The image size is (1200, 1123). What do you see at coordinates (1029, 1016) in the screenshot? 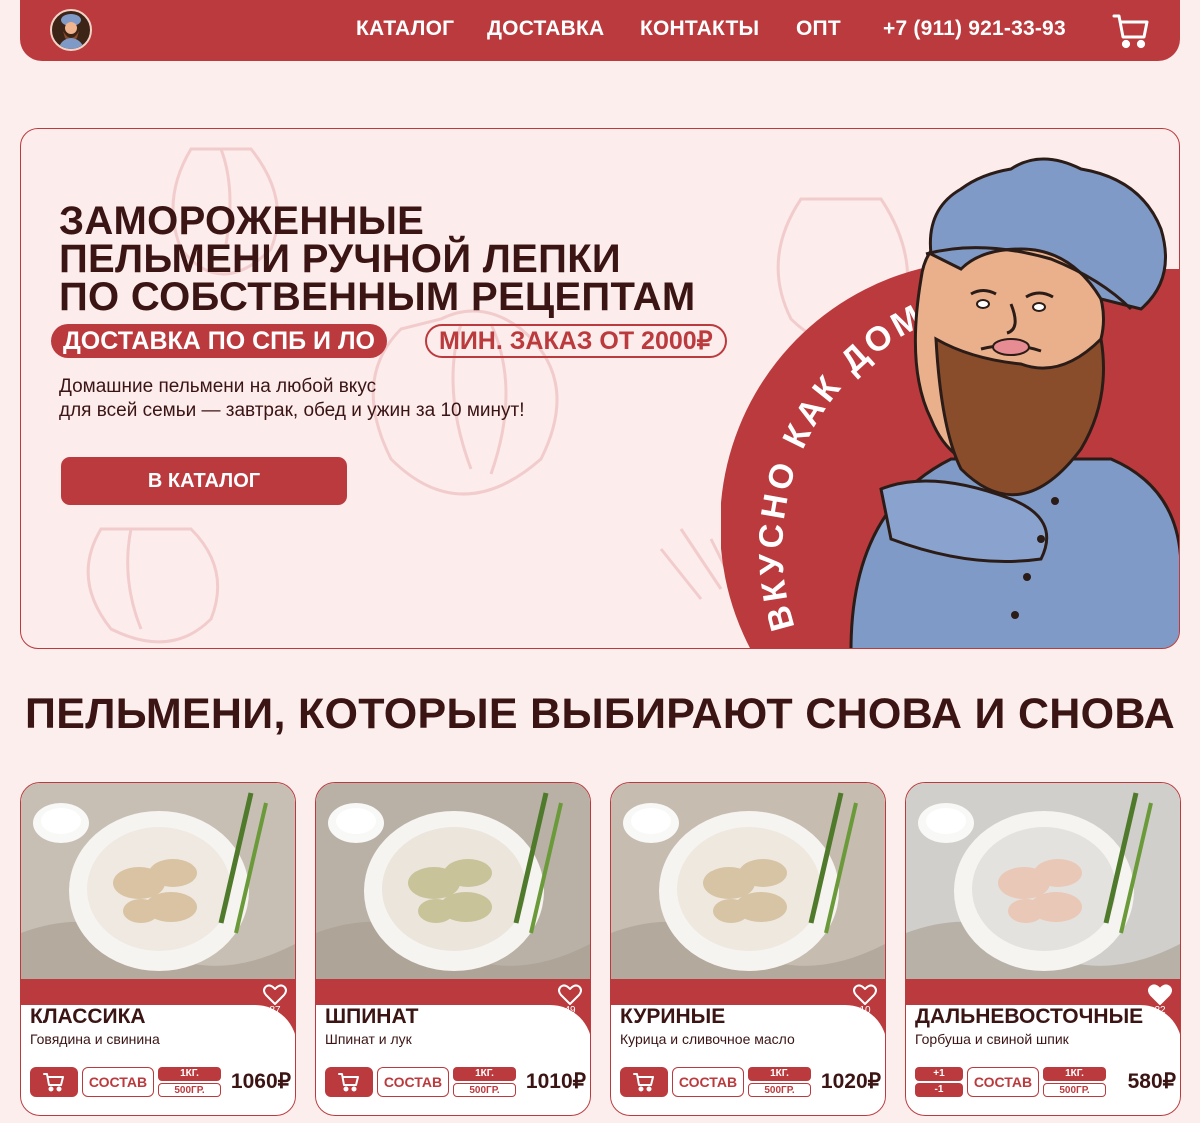
I see `product-name: ДАЛЬНЕВОСТОЧНЫЕ` at bounding box center [1029, 1016].